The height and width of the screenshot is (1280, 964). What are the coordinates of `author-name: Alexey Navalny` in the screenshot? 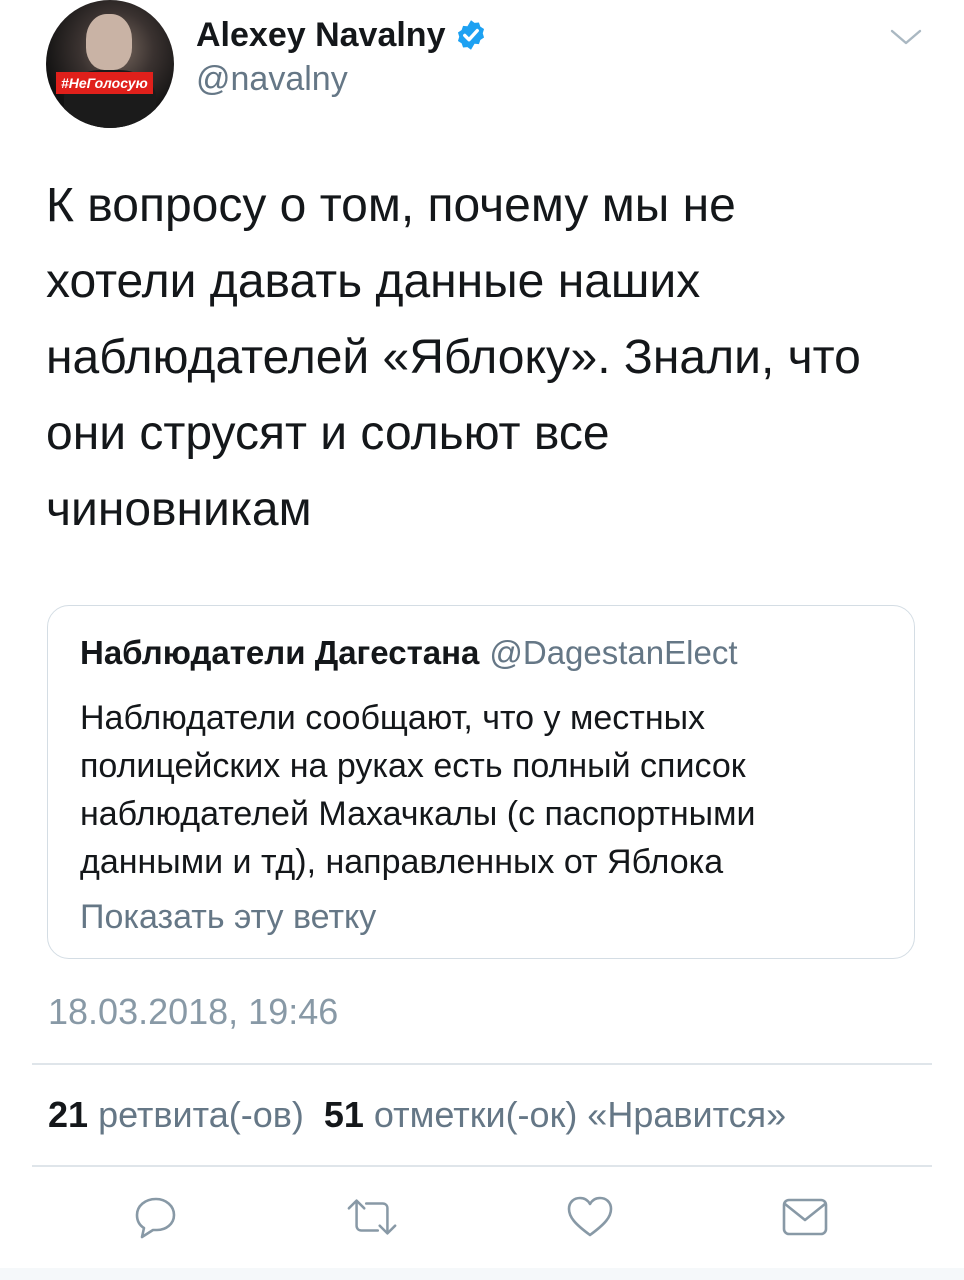 It's located at (321, 35).